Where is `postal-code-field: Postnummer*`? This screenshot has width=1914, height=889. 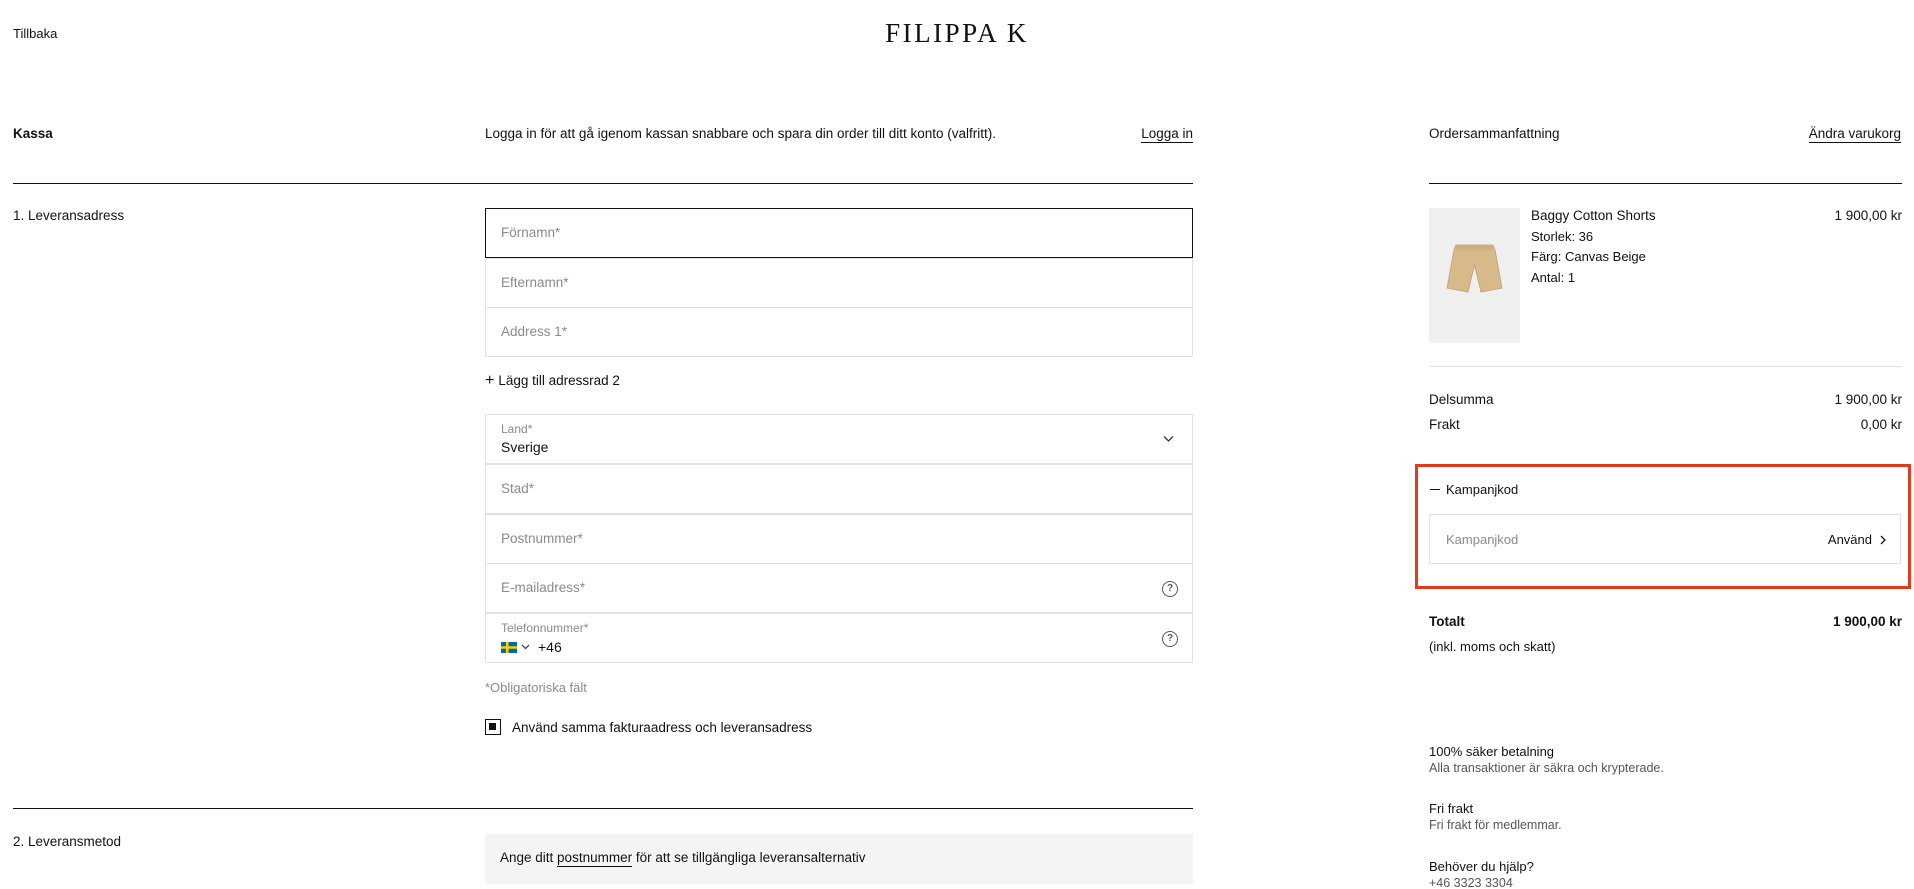
postal-code-field: Postnummer* is located at coordinates (839, 539).